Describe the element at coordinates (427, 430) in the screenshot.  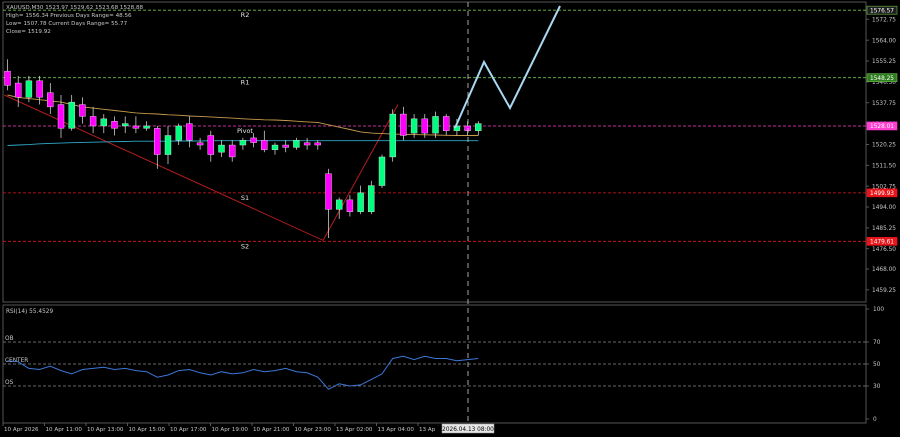
I see `time-tick-label: 13 Ap` at that location.